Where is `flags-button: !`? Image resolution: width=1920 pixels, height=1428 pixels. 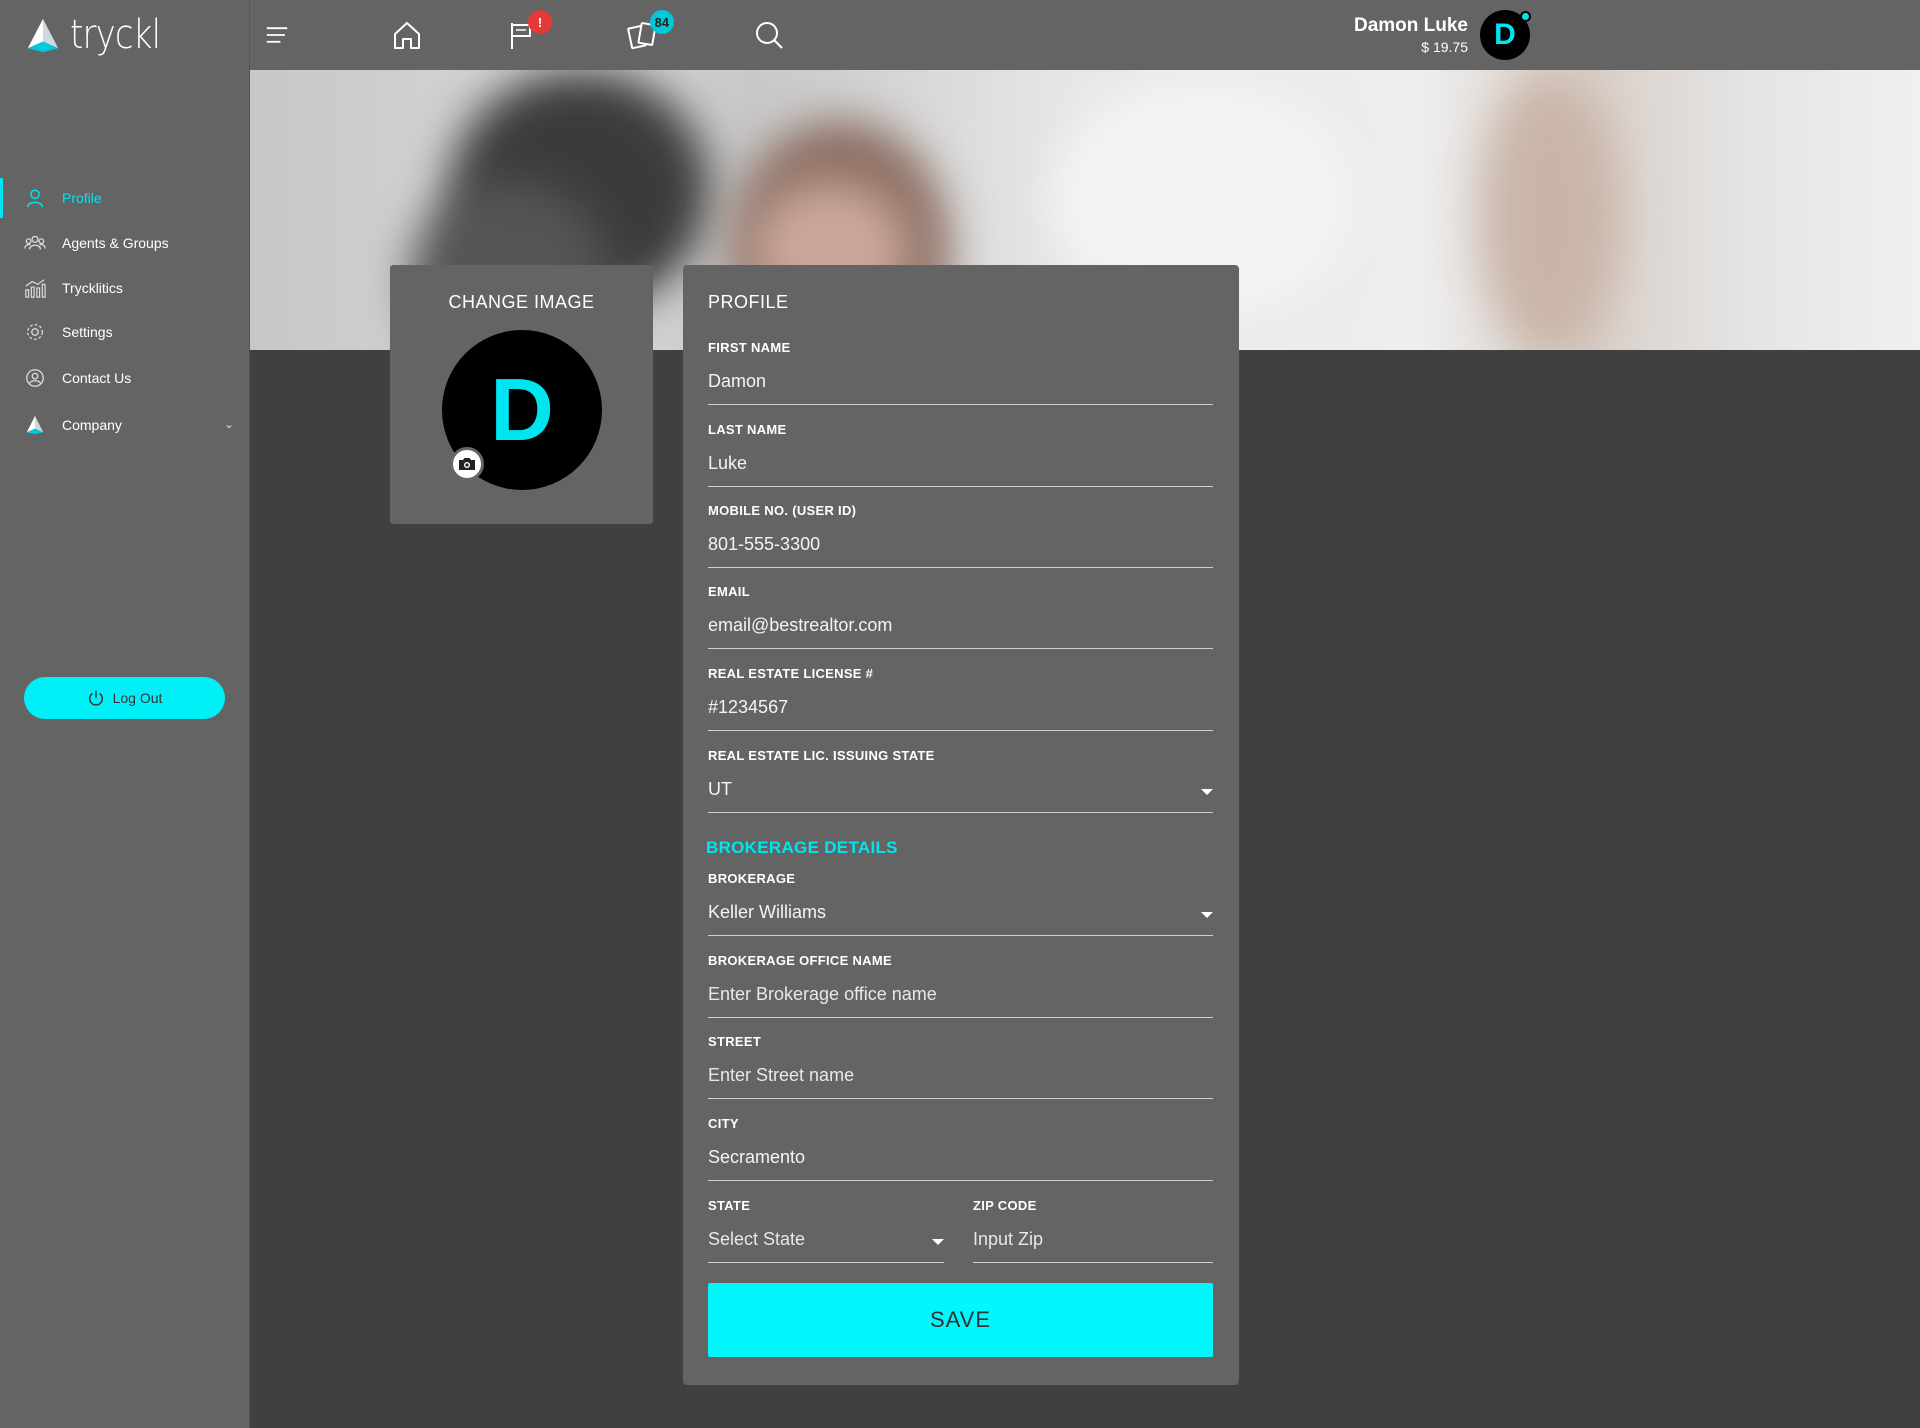 flags-button: ! is located at coordinates (526, 33).